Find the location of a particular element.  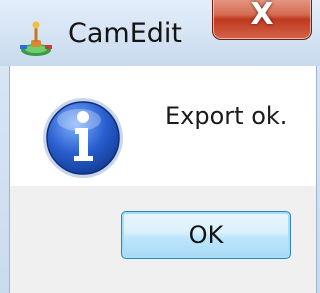

message-text: Export ok. is located at coordinates (226, 116).